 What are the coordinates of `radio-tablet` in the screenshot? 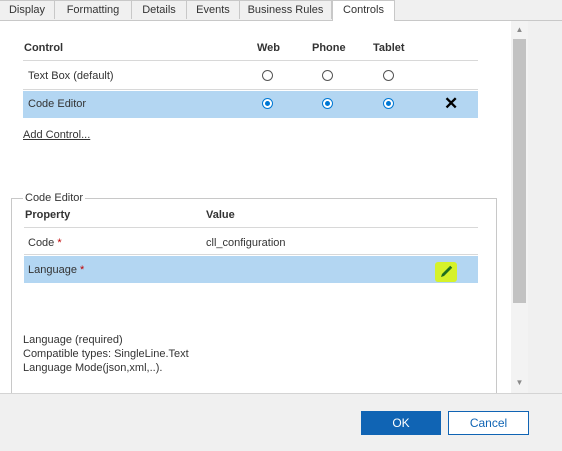 It's located at (388, 75).